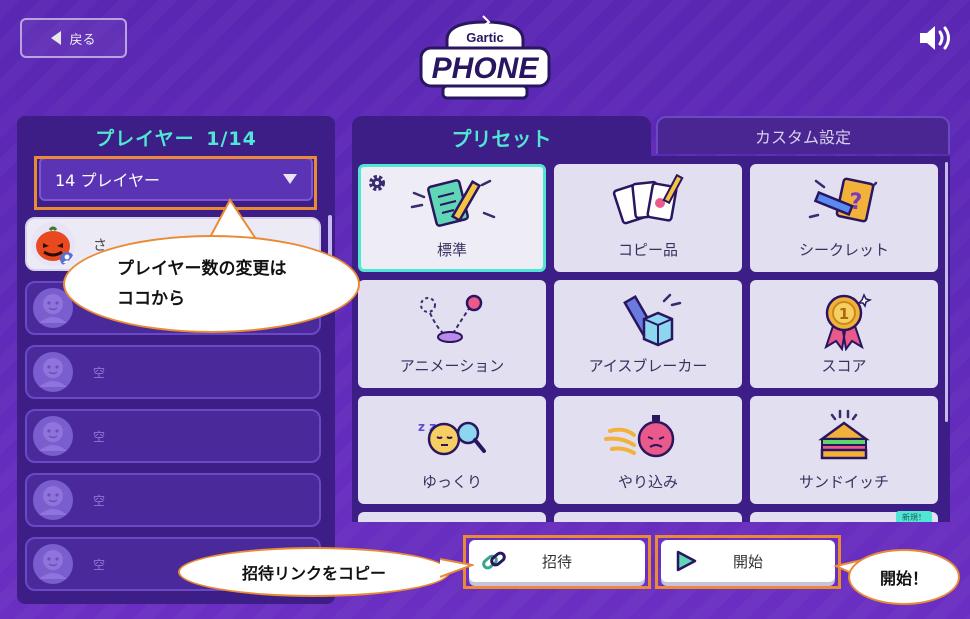  I want to click on callout-player-count-line1: プレイヤー数の変更は, so click(202, 269).